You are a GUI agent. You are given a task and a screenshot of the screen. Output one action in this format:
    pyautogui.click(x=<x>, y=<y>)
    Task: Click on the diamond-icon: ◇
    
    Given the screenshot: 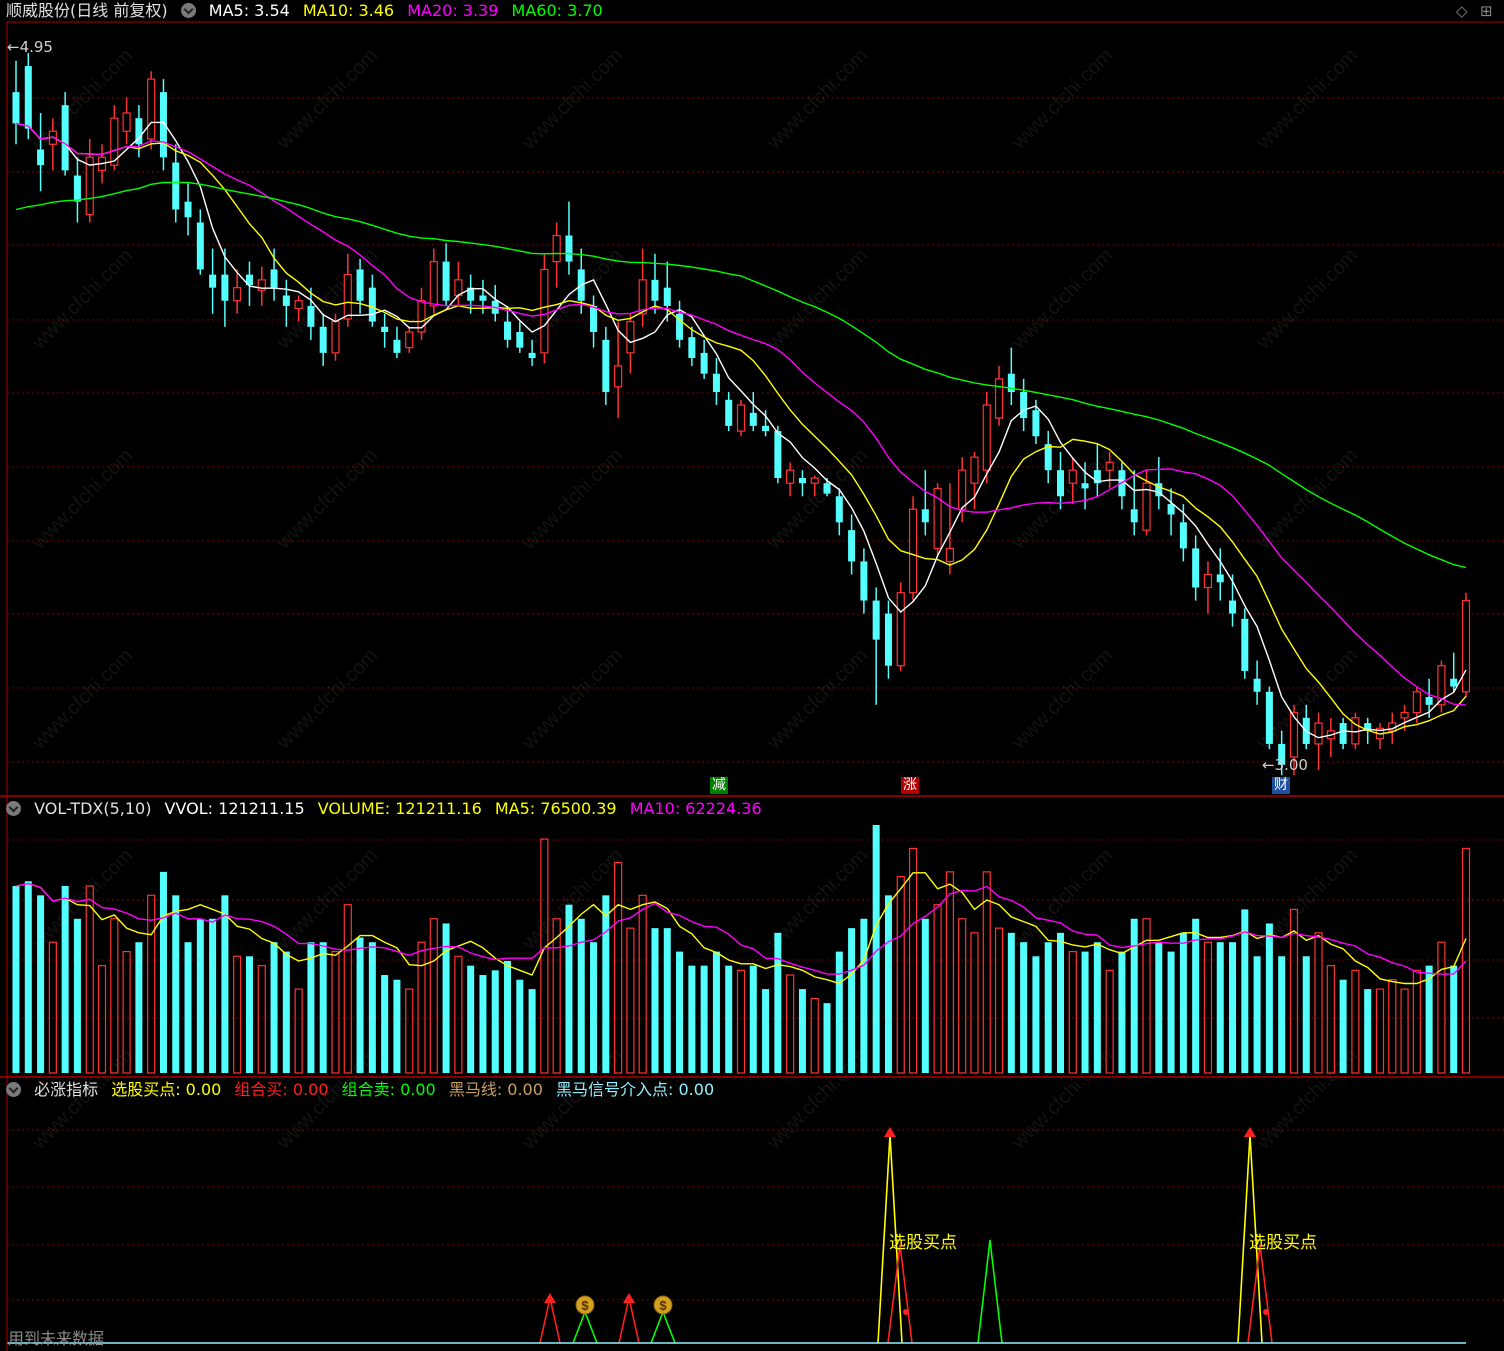 What is the action you would take?
    pyautogui.click(x=1462, y=11)
    